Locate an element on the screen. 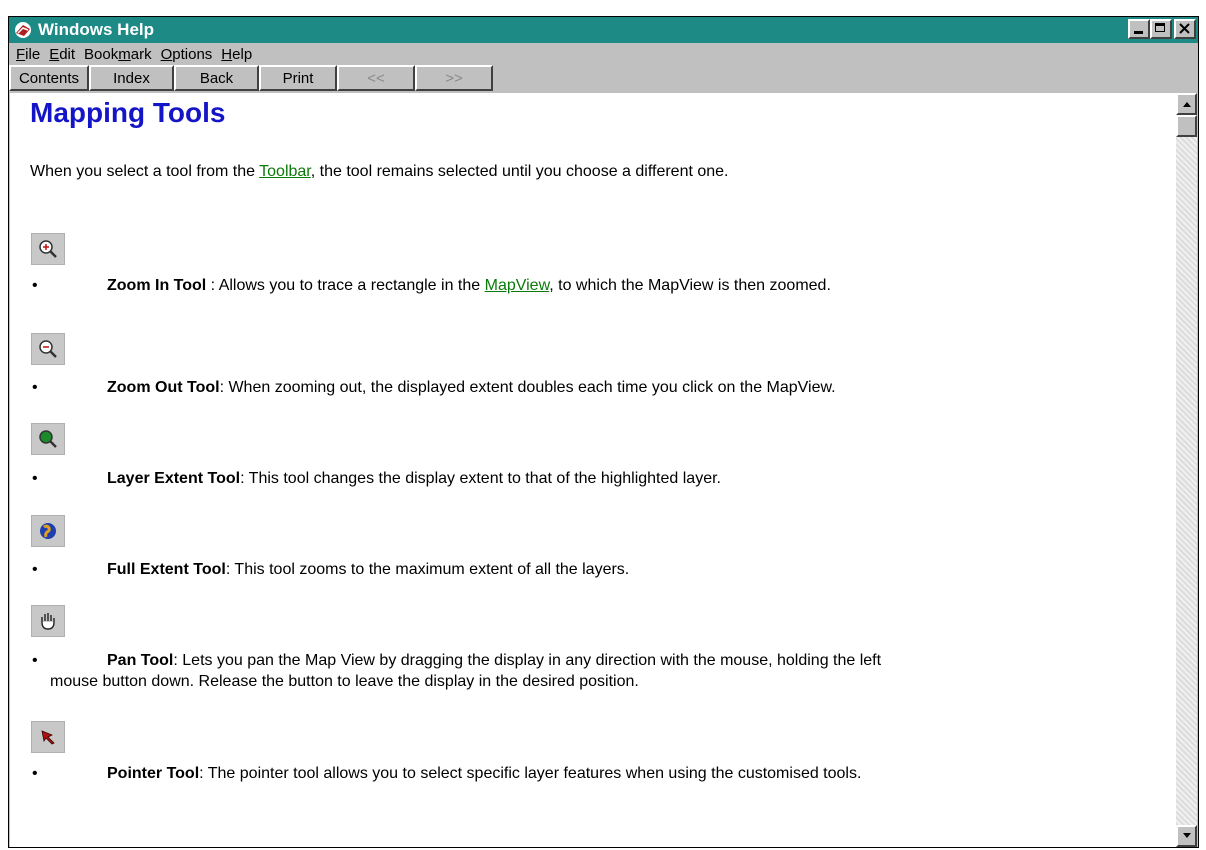 The image size is (1206, 850). hand-icon is located at coordinates (48, 621).